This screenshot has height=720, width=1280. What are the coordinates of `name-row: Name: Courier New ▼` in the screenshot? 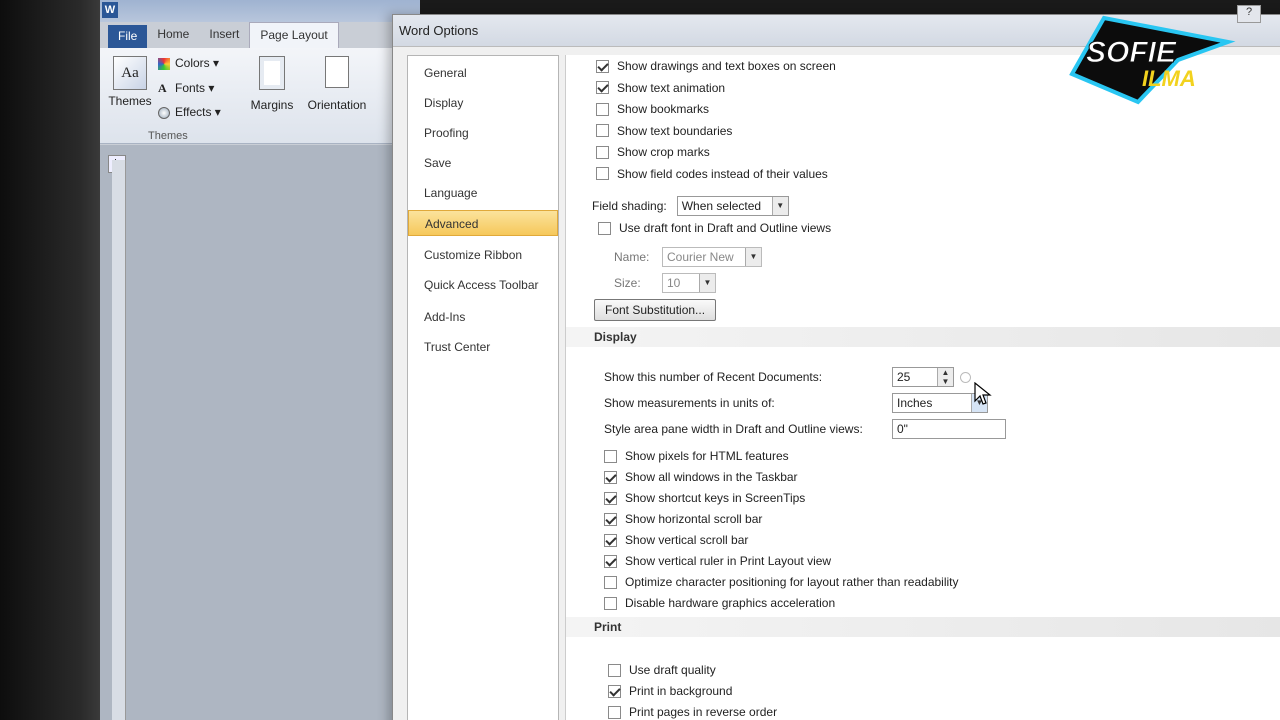 It's located at (688, 257).